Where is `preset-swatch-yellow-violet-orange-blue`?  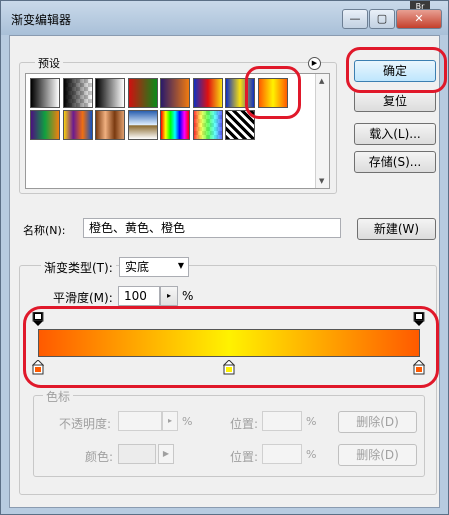
preset-swatch-yellow-violet-orange-blue is located at coordinates (77, 125).